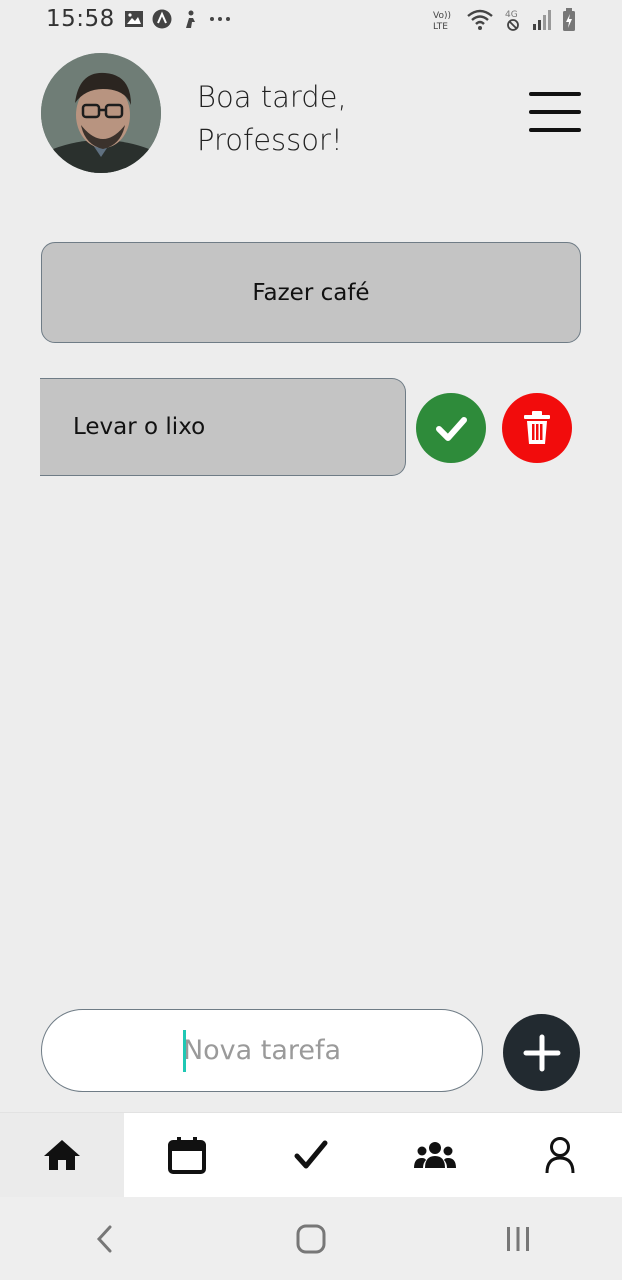 Image resolution: width=622 pixels, height=1280 pixels. I want to click on menu-button, so click(555, 113).